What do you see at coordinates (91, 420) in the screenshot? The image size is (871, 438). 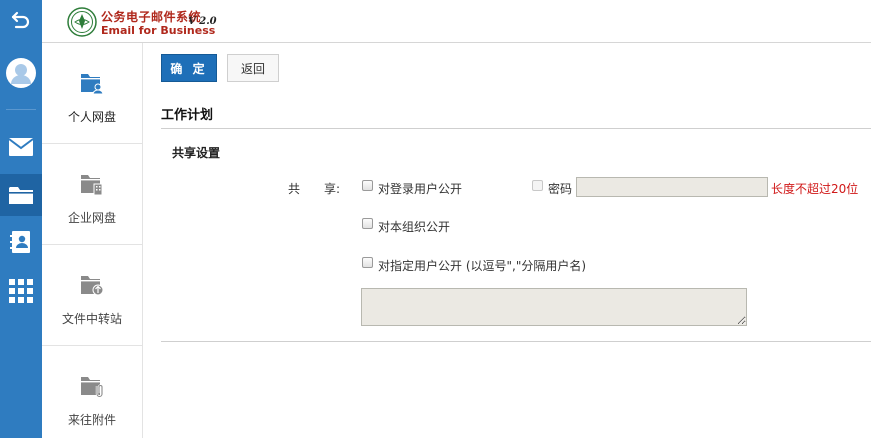 I see `sidebar-item-label: 来往附件` at bounding box center [91, 420].